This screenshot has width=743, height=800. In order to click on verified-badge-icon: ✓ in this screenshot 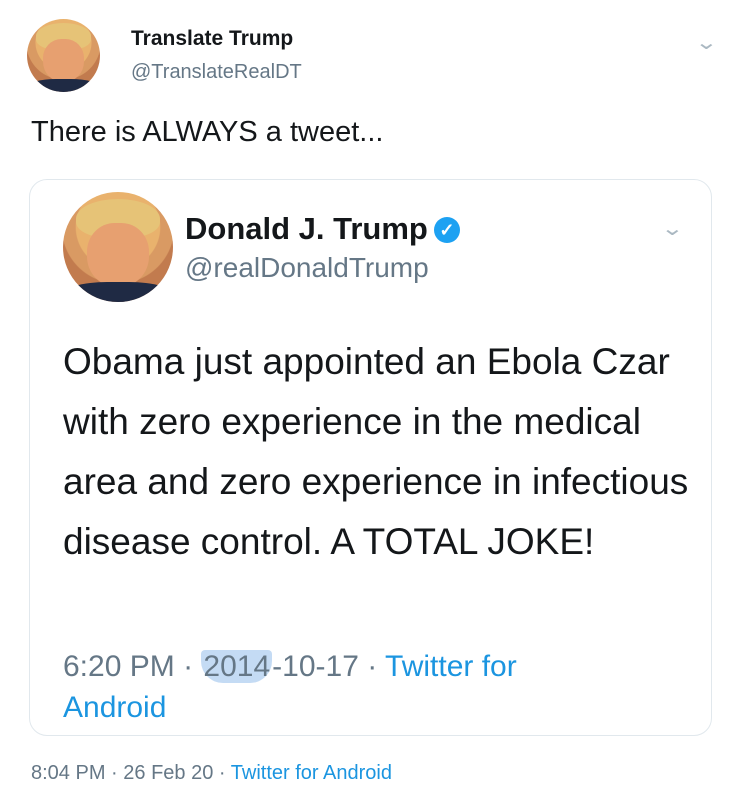, I will do `click(446, 230)`.